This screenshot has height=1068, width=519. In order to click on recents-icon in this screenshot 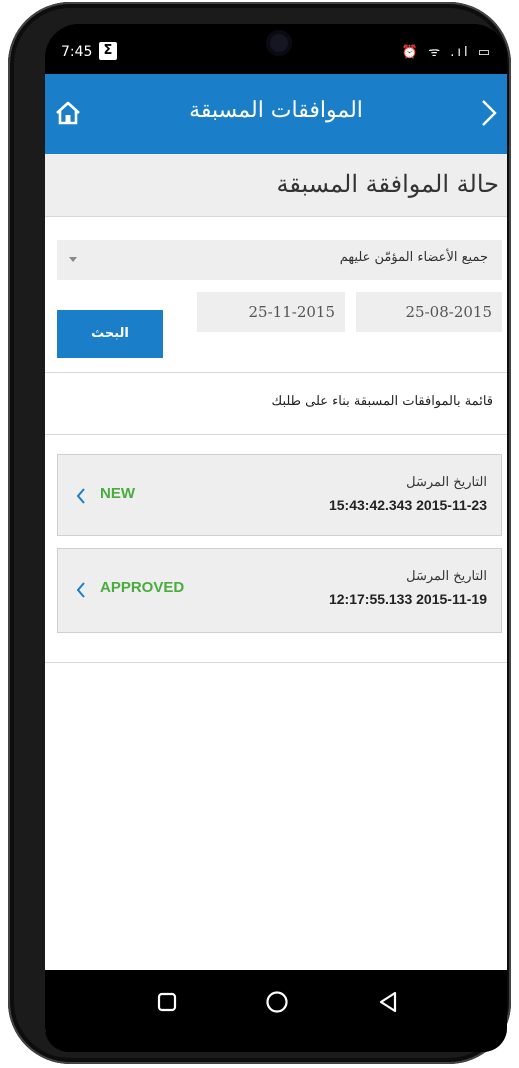, I will do `click(167, 1002)`.